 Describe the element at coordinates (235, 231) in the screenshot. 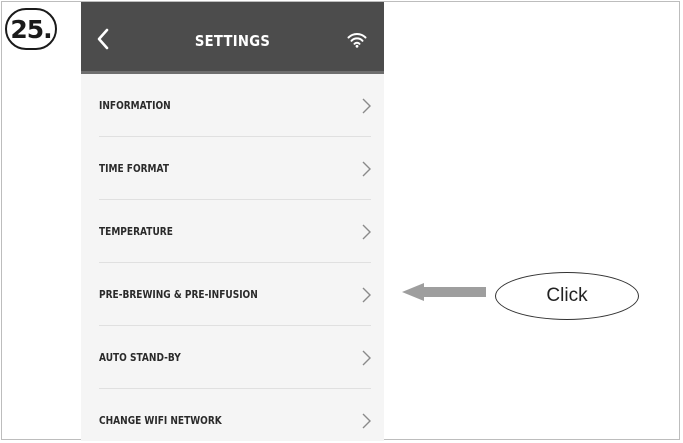

I see `menu-item-temperature: TEMPERATURE` at that location.